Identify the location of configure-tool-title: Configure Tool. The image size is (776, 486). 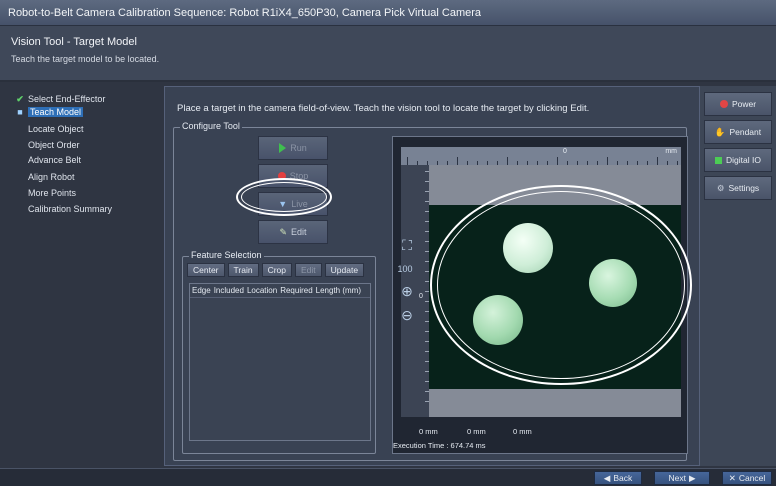
(211, 126).